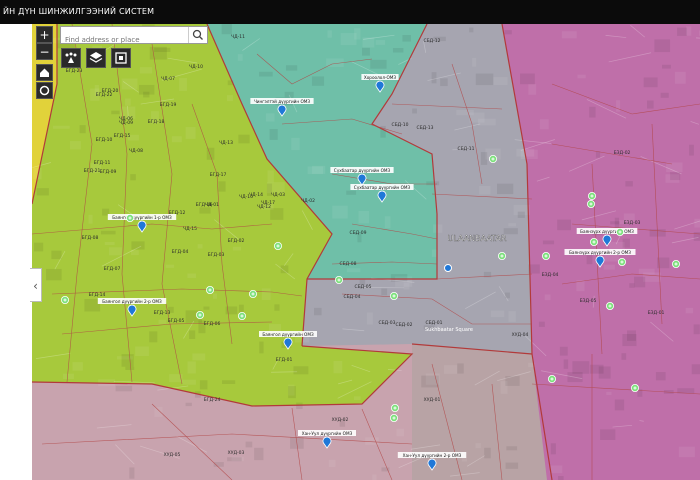 Image resolution: width=700 pixels, height=480 pixels. What do you see at coordinates (449, 330) in the screenshot?
I see `landmark-label: Sukhbaatar Square` at bounding box center [449, 330].